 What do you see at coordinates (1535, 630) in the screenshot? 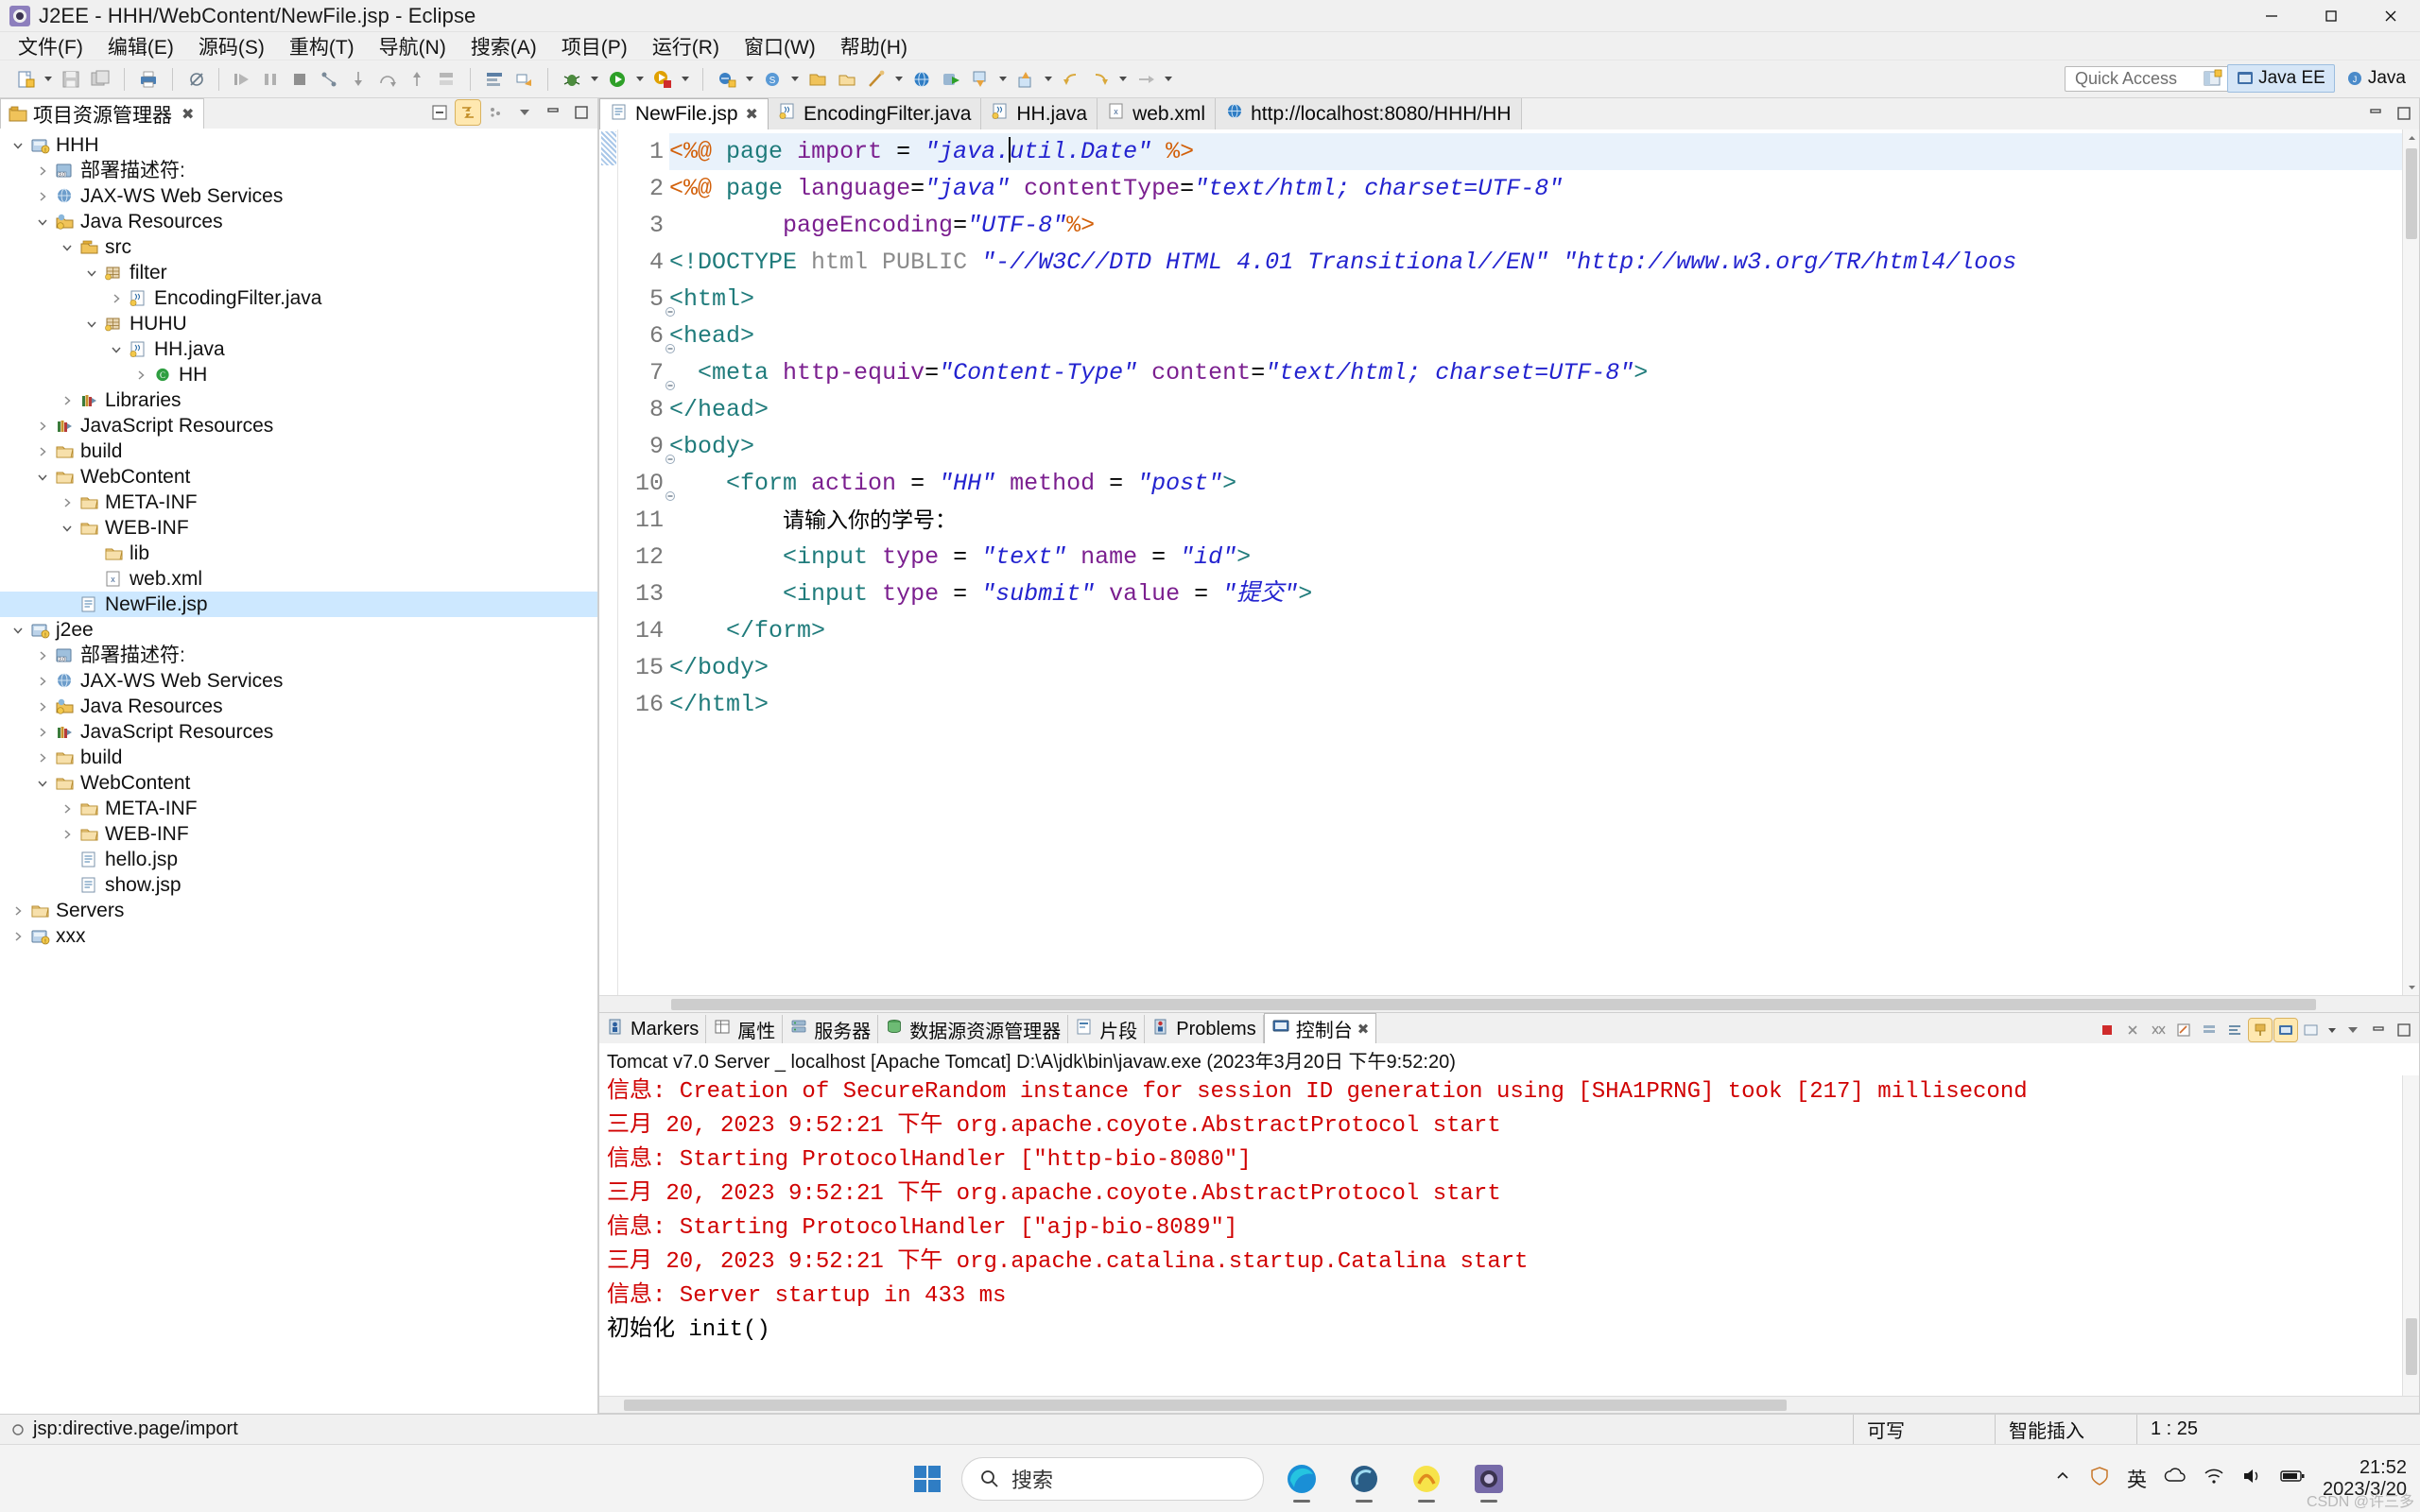
I see `code-line: </form>` at bounding box center [1535, 630].